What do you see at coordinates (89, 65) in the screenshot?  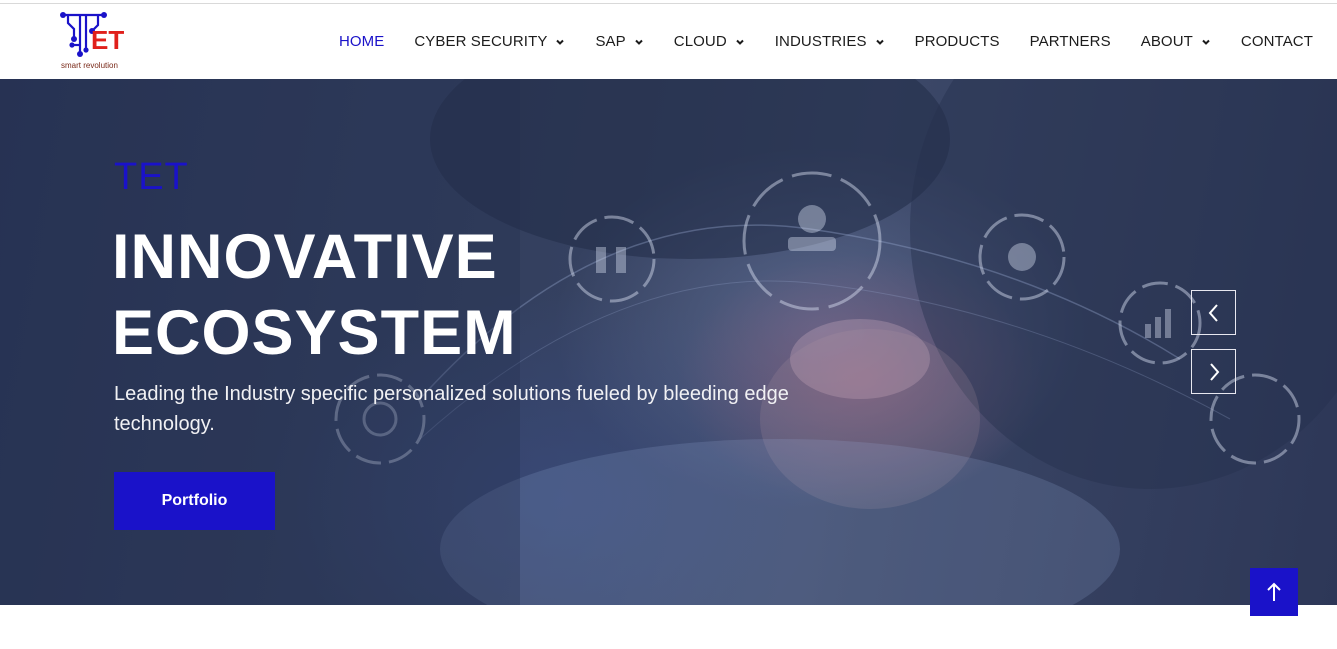 I see `logo-tagline: smart revolution` at bounding box center [89, 65].